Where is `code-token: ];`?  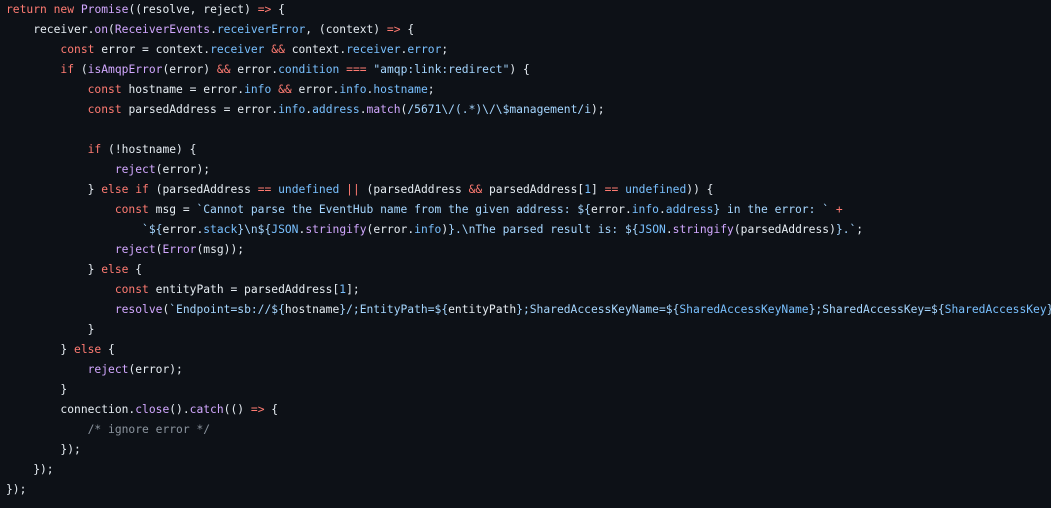 code-token: ]; is located at coordinates (353, 289).